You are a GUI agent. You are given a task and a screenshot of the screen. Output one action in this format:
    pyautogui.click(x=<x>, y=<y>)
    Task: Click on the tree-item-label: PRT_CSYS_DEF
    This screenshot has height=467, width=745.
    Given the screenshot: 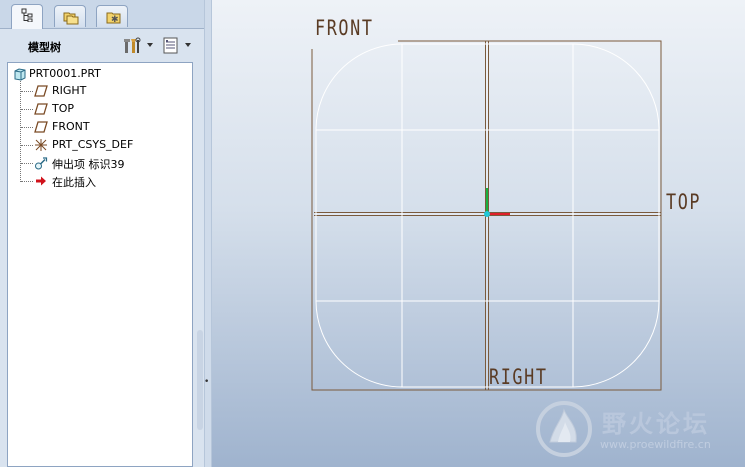 What is the action you would take?
    pyautogui.click(x=93, y=144)
    